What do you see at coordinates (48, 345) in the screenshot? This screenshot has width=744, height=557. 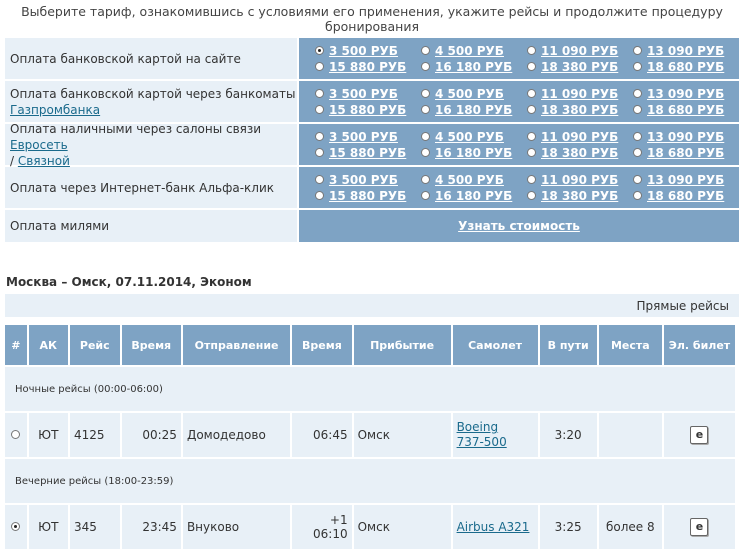 I see `col-header: АК` at bounding box center [48, 345].